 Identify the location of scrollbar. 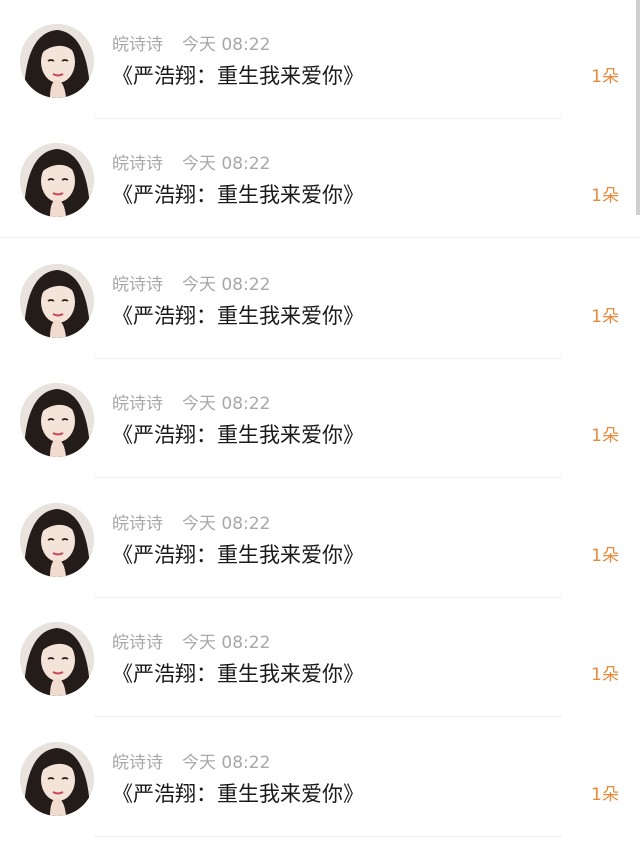
(638, 107).